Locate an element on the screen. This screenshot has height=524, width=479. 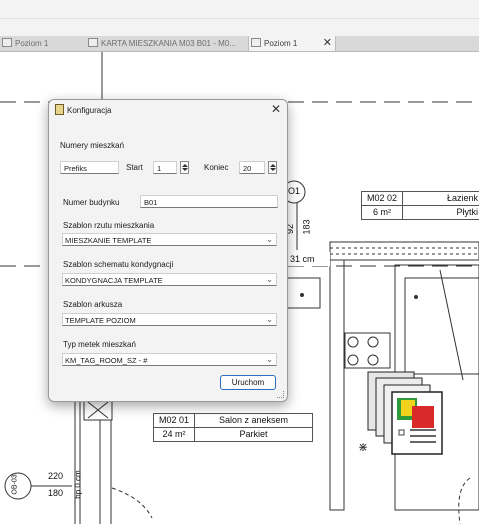
label-220: 220 is located at coordinates (56, 476).